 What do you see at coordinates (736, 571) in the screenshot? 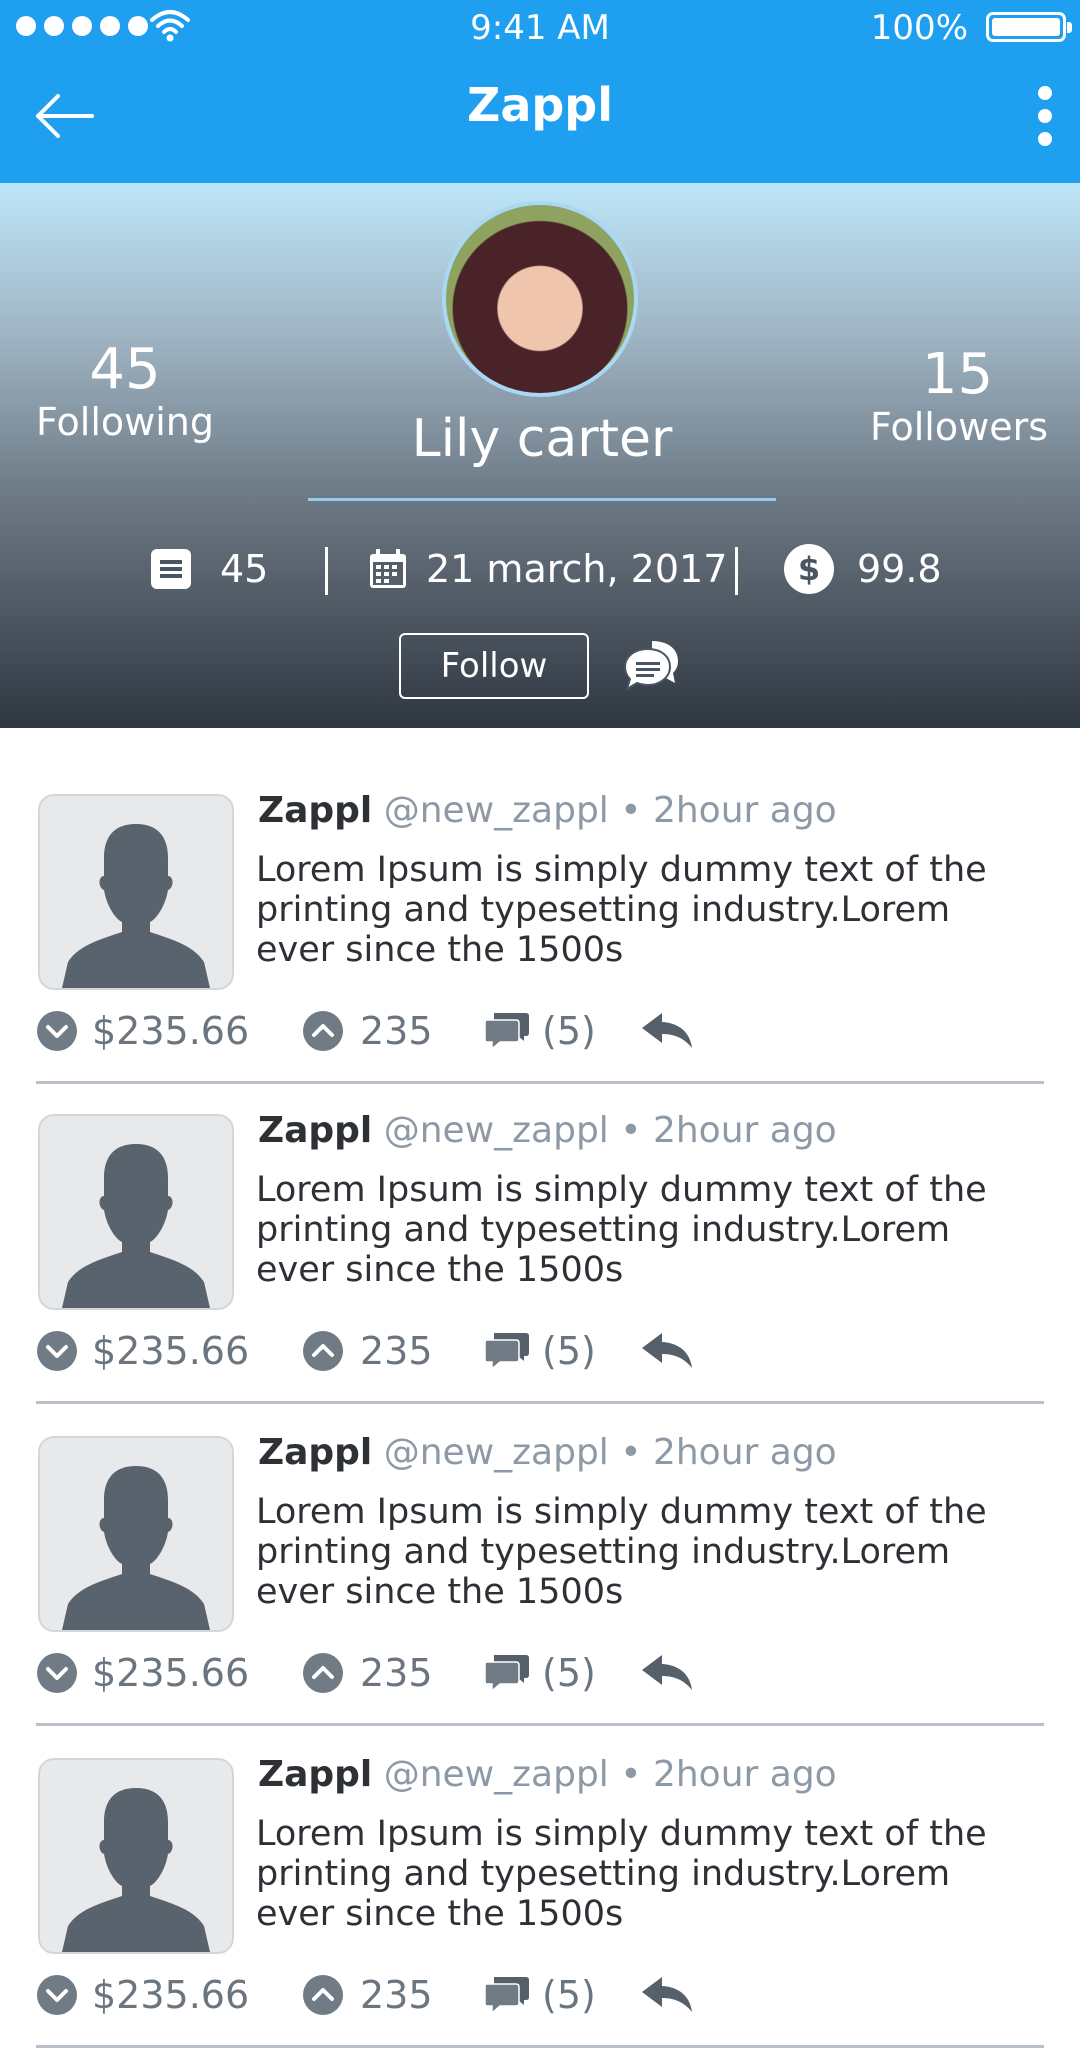
I see `info-separator` at bounding box center [736, 571].